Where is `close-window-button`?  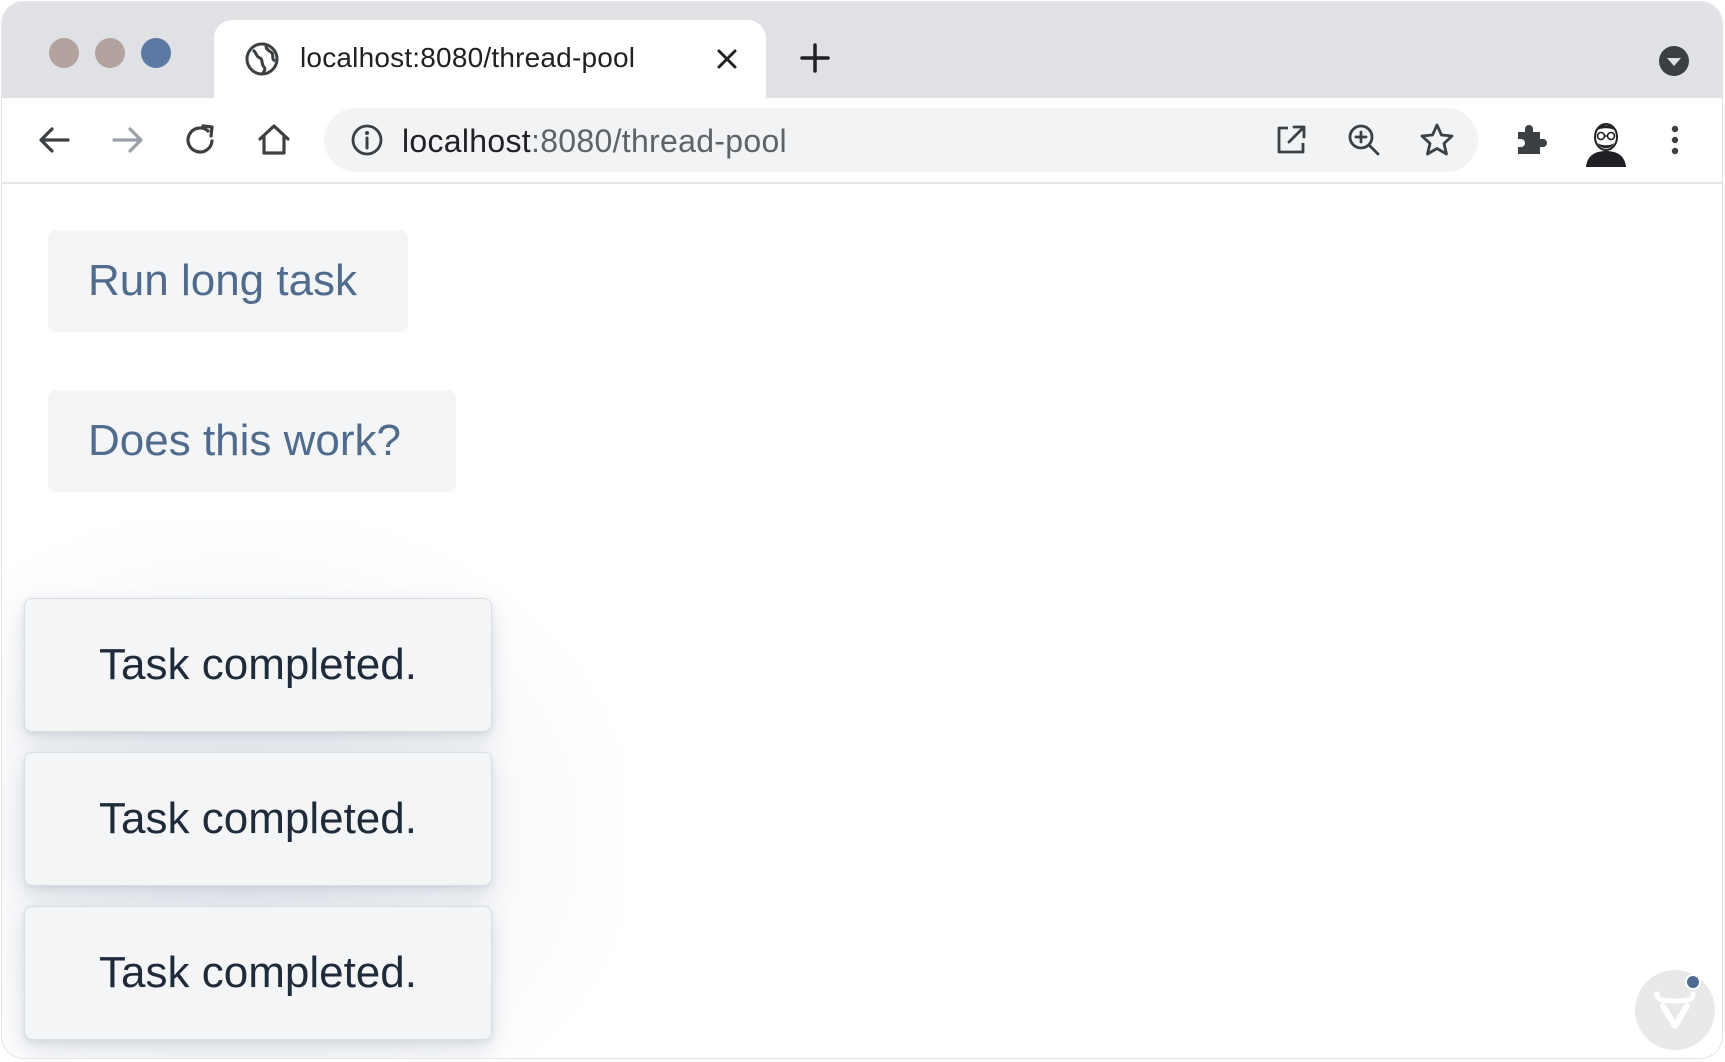 close-window-button is located at coordinates (64, 53).